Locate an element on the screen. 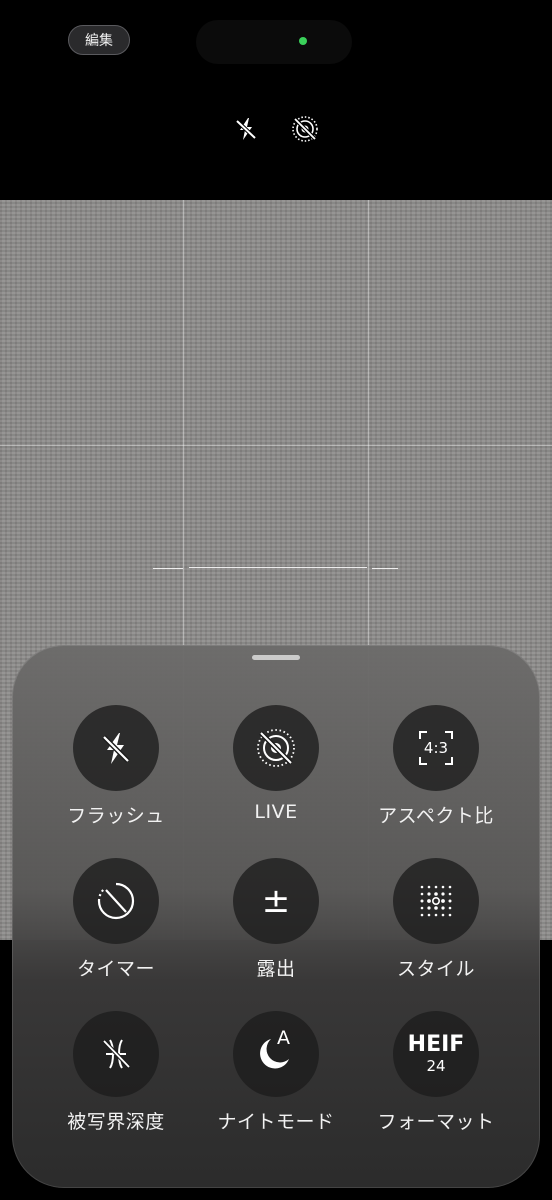 The image size is (552, 1200). edit-button: 編集 is located at coordinates (99, 40).